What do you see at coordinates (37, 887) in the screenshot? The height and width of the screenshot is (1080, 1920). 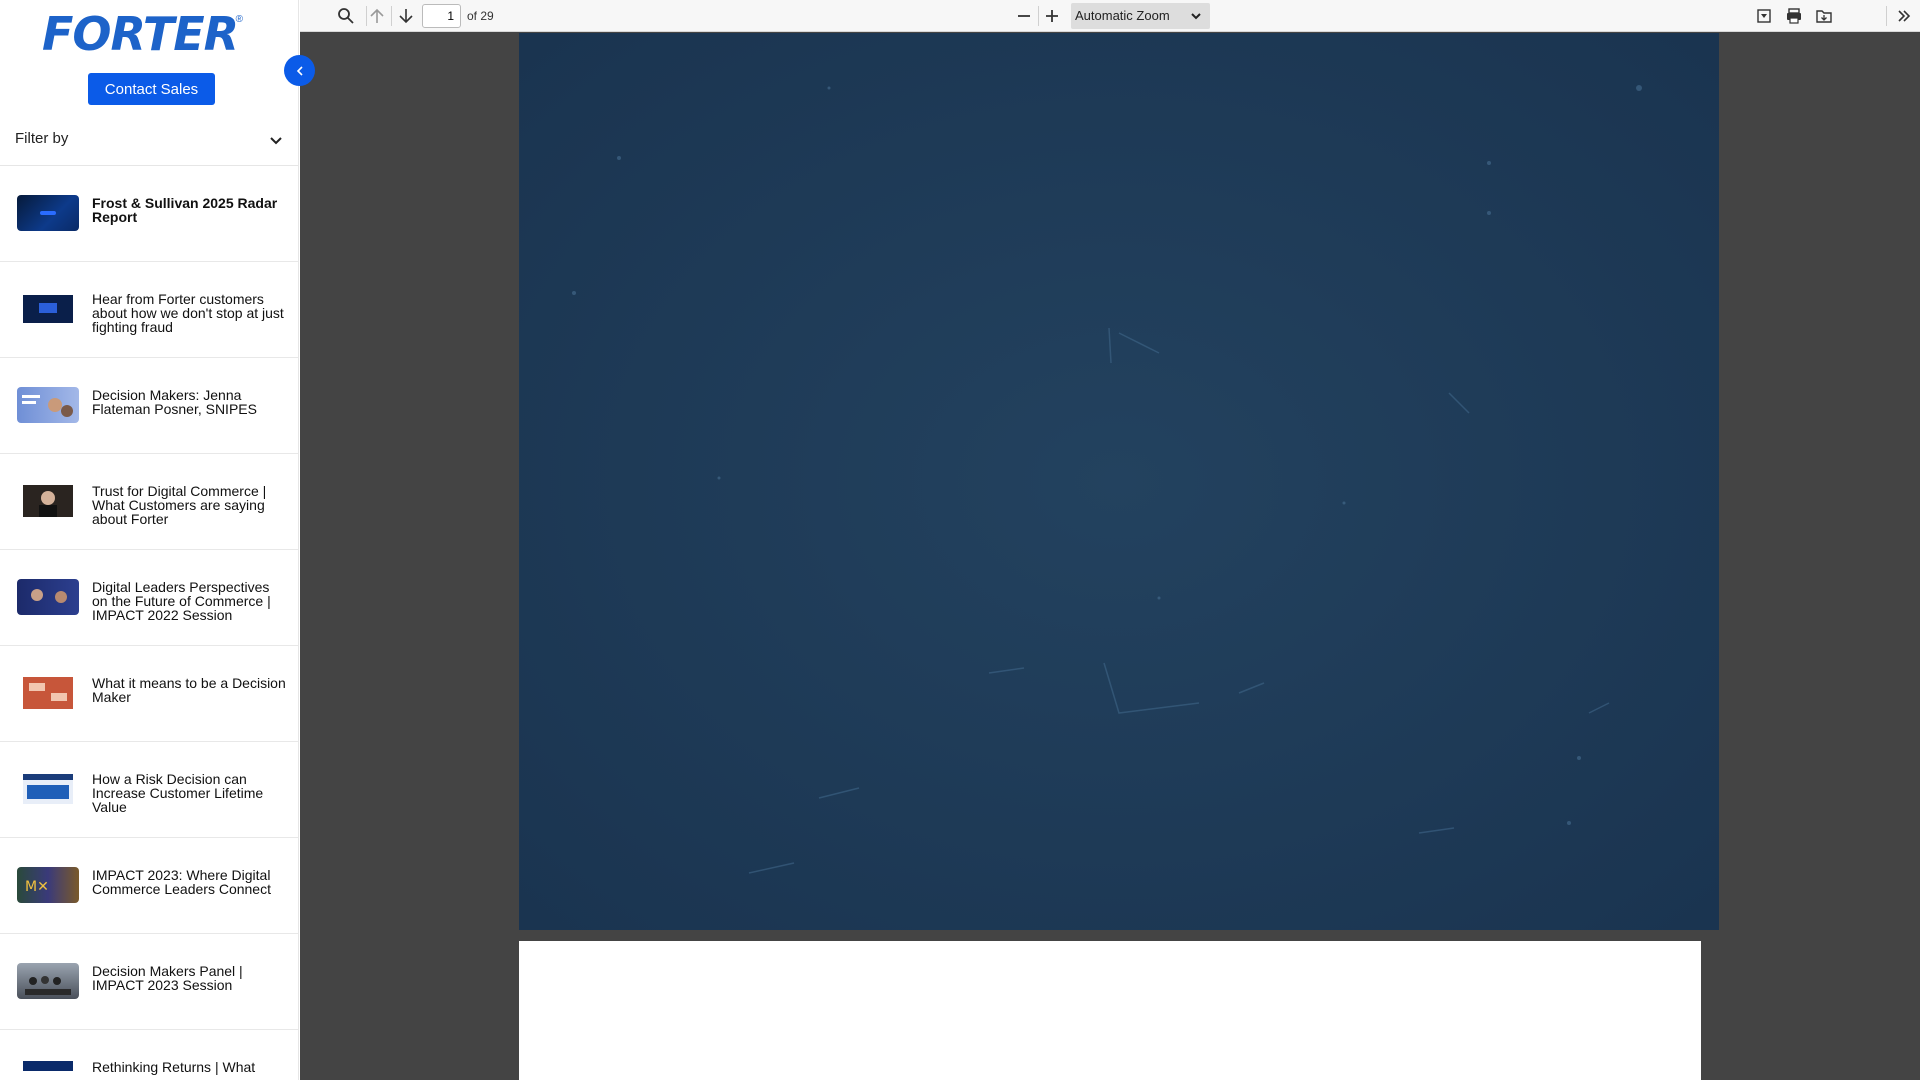 I see `svg-text: M✕` at bounding box center [37, 887].